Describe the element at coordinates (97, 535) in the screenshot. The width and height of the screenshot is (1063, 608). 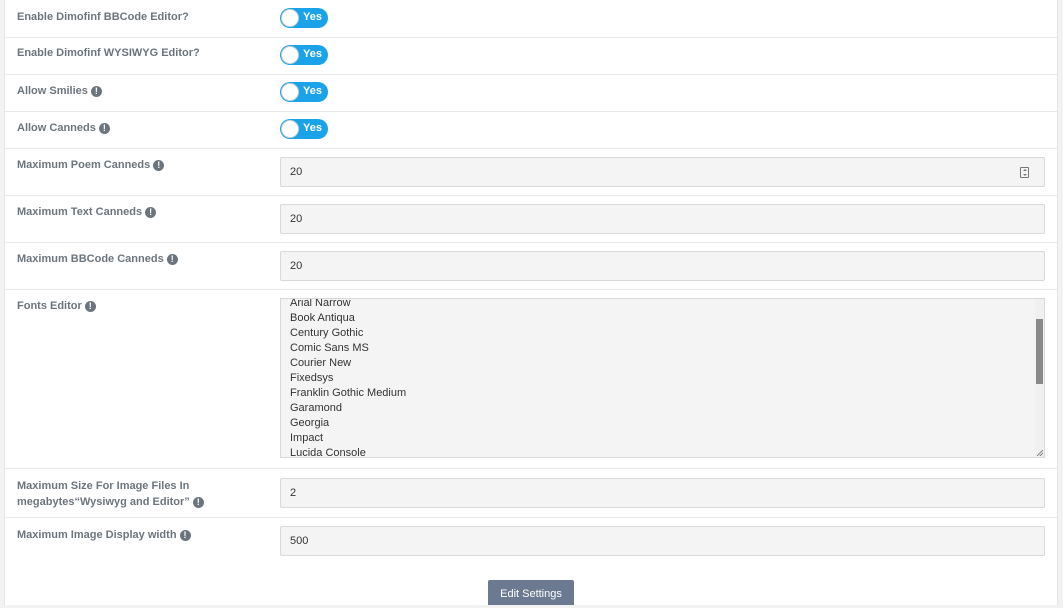
I see `setting-label-text: Maximum Image Display width` at that location.